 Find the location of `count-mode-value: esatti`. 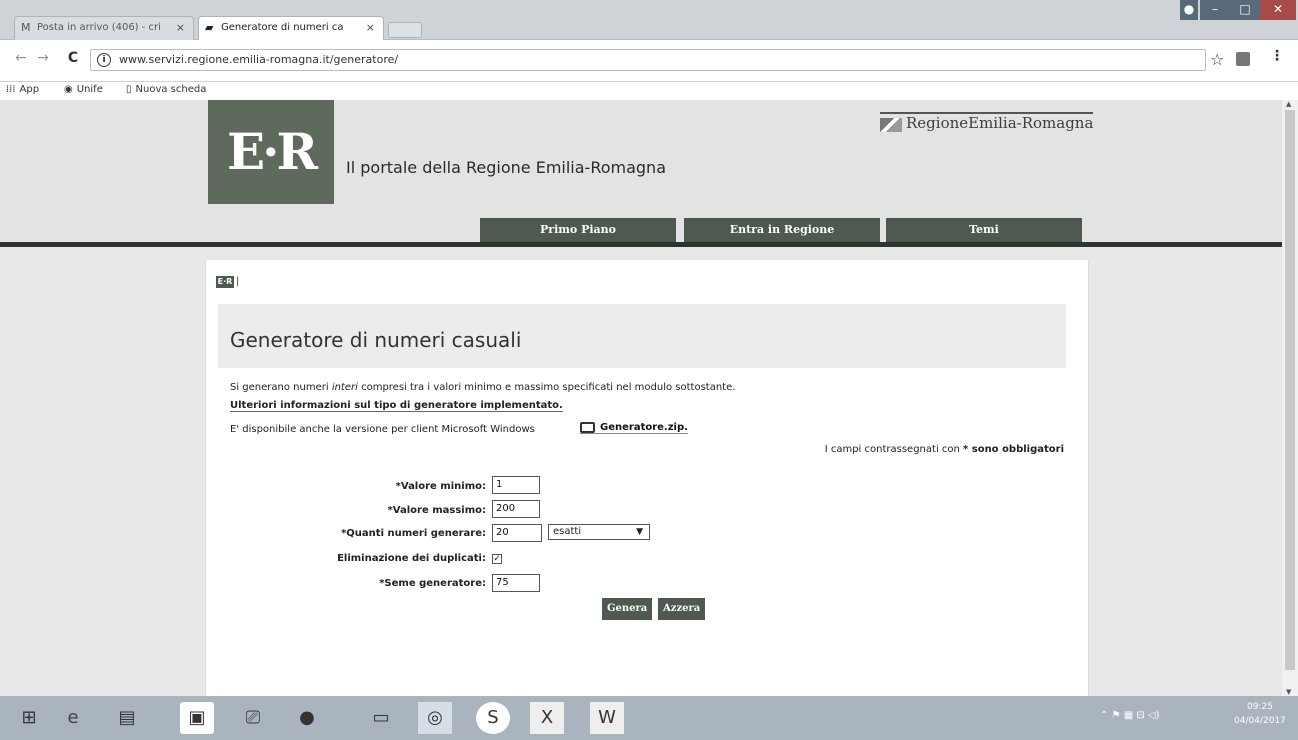

count-mode-value: esatti is located at coordinates (567, 531).